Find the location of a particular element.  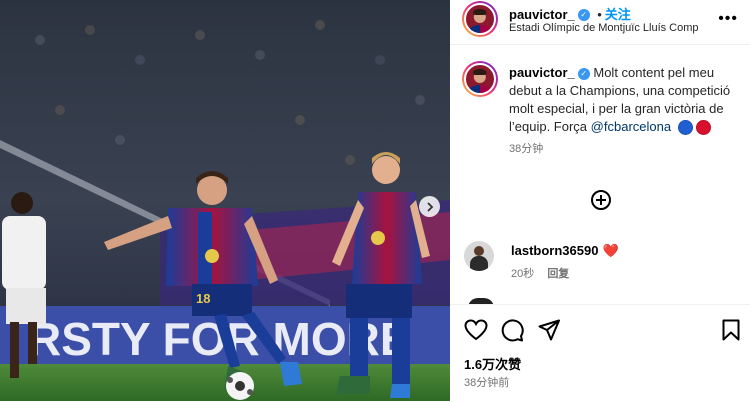

like-button is located at coordinates (476, 332).